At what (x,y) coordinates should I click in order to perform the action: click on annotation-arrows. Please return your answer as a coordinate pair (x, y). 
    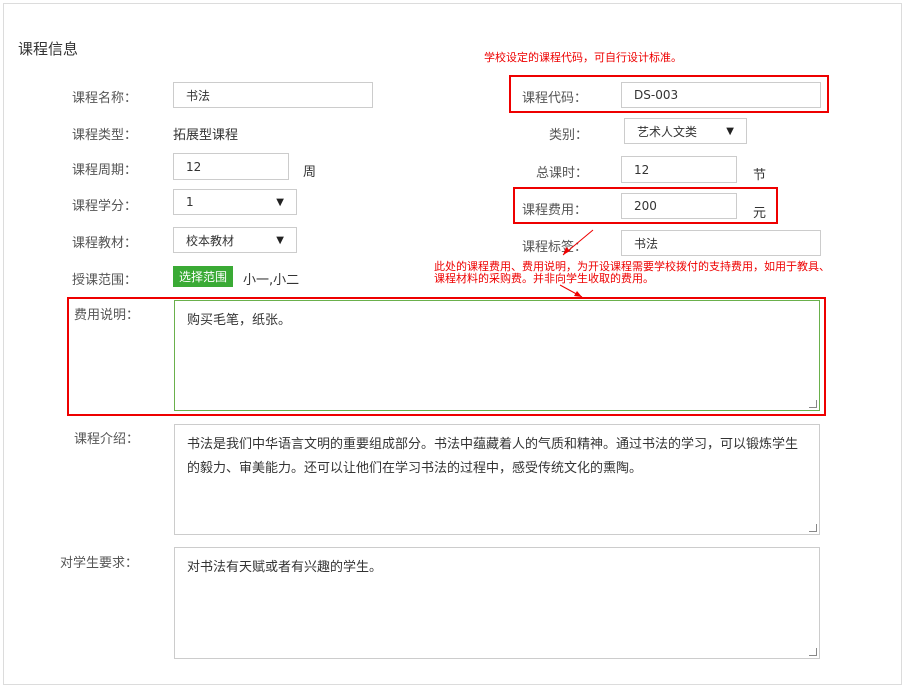
    Looking at the image, I should click on (576, 263).